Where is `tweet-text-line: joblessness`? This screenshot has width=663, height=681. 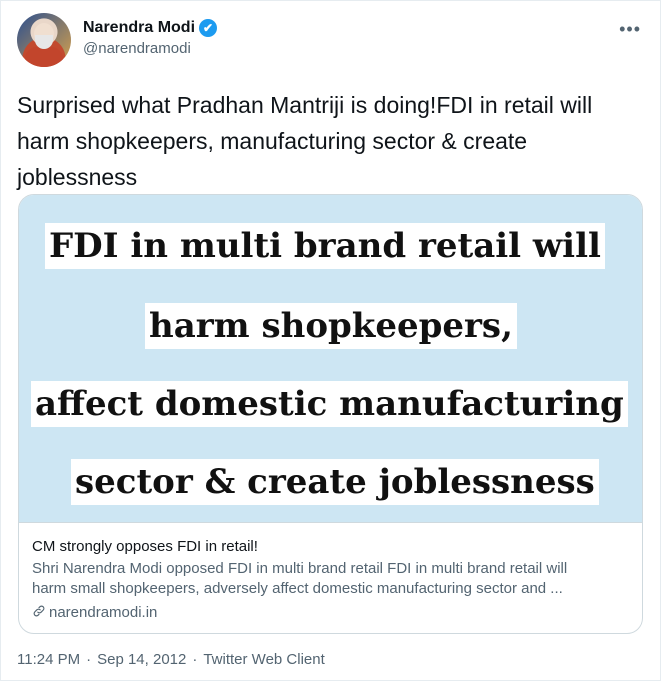
tweet-text-line: joblessness is located at coordinates (77, 177).